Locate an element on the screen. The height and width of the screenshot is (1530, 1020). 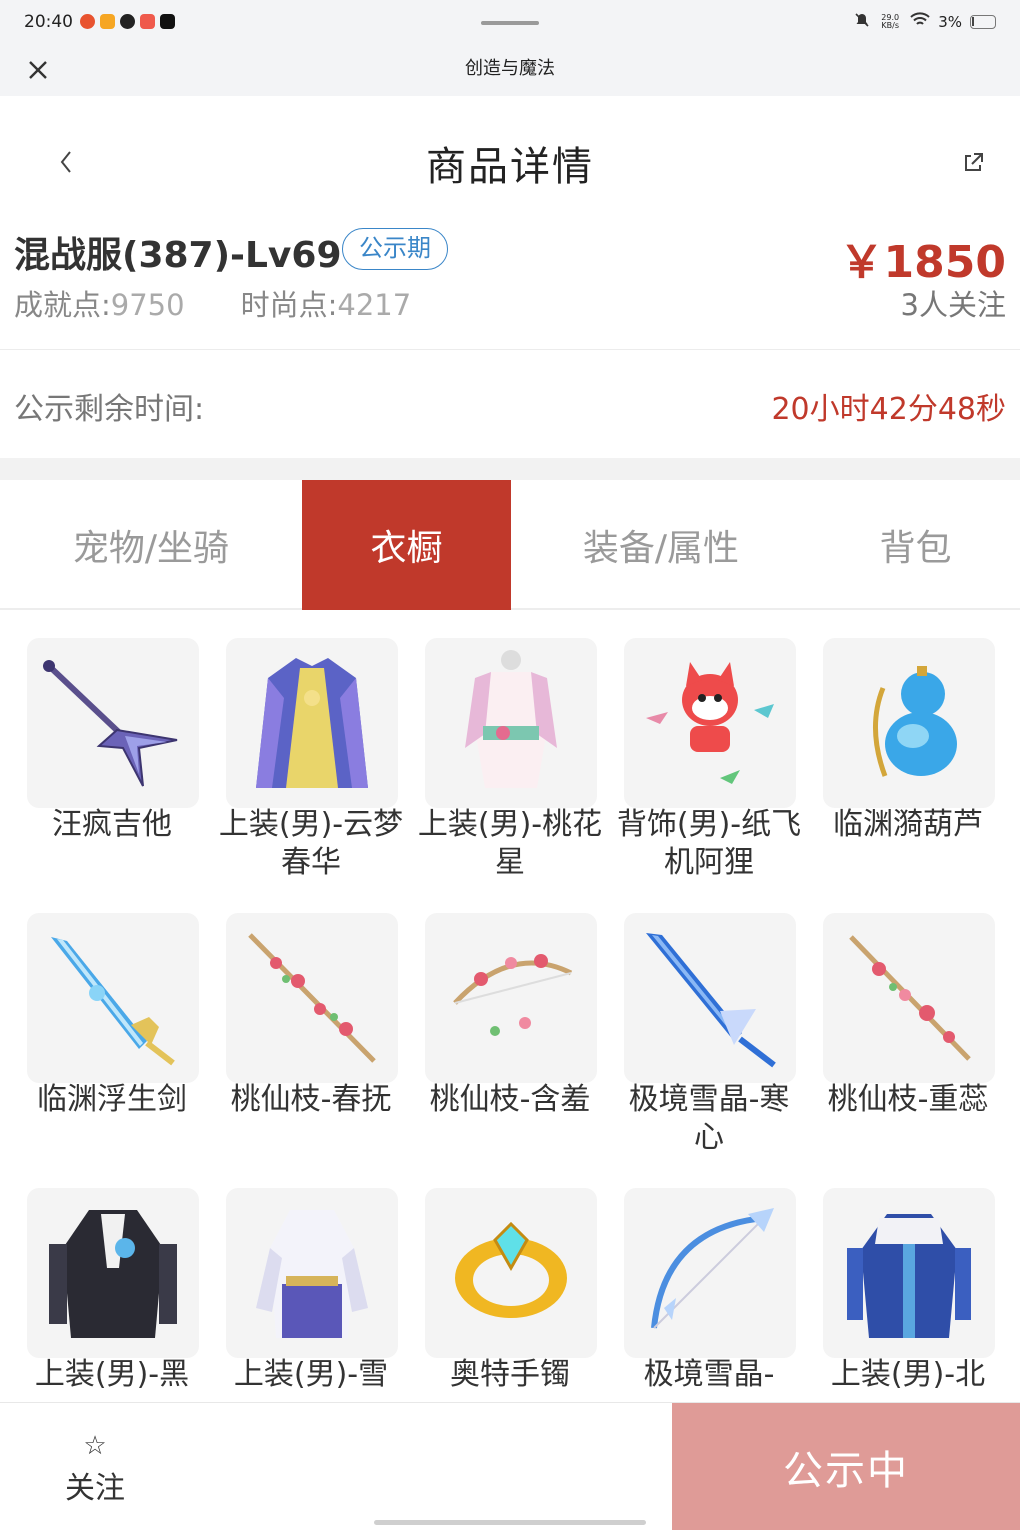
page-header: 商品详情 is located at coordinates (510, 156).